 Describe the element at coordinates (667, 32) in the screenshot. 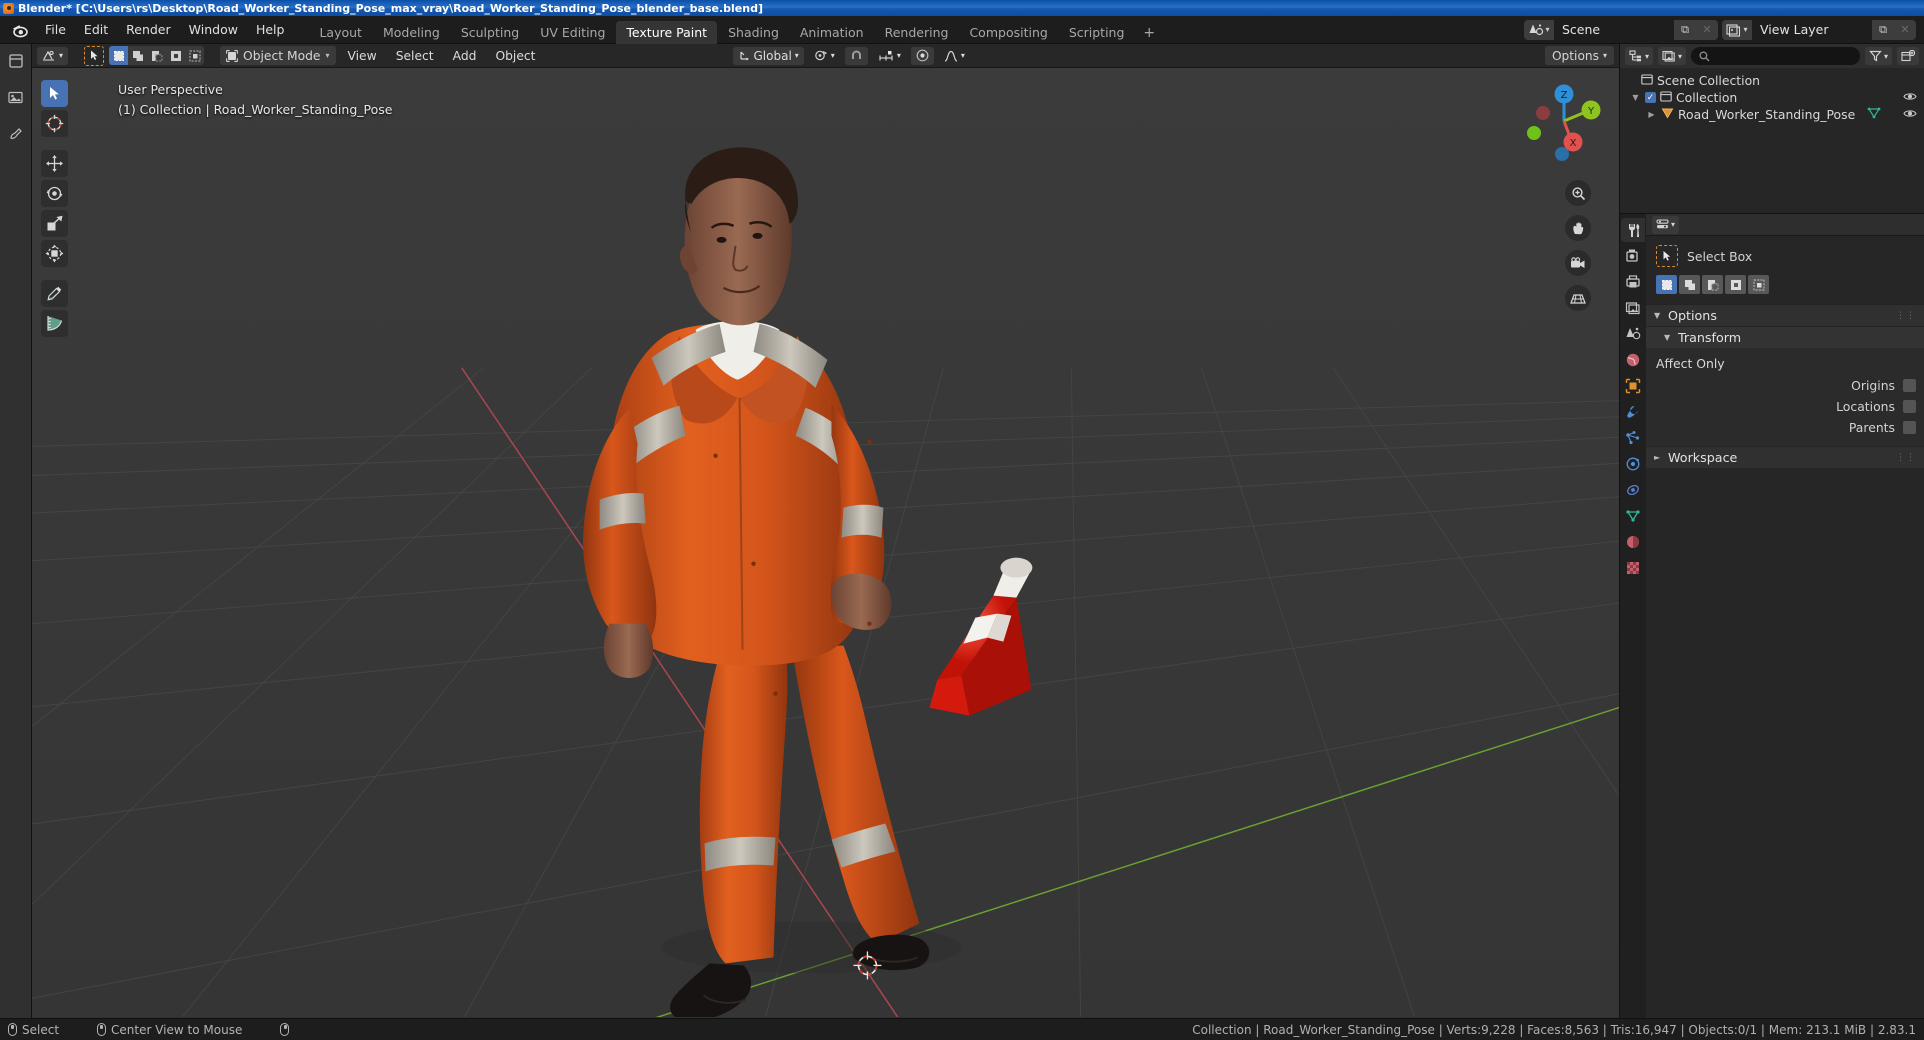

I see `workspace-tab-texture-paint: Texture Paint` at that location.